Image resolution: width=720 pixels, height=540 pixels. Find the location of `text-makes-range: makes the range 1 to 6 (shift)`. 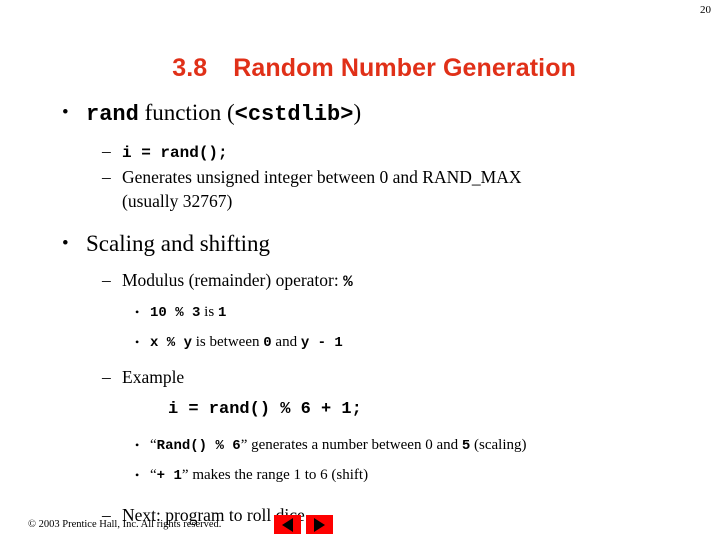

text-makes-range: makes the range 1 to 6 (shift) is located at coordinates (278, 475).